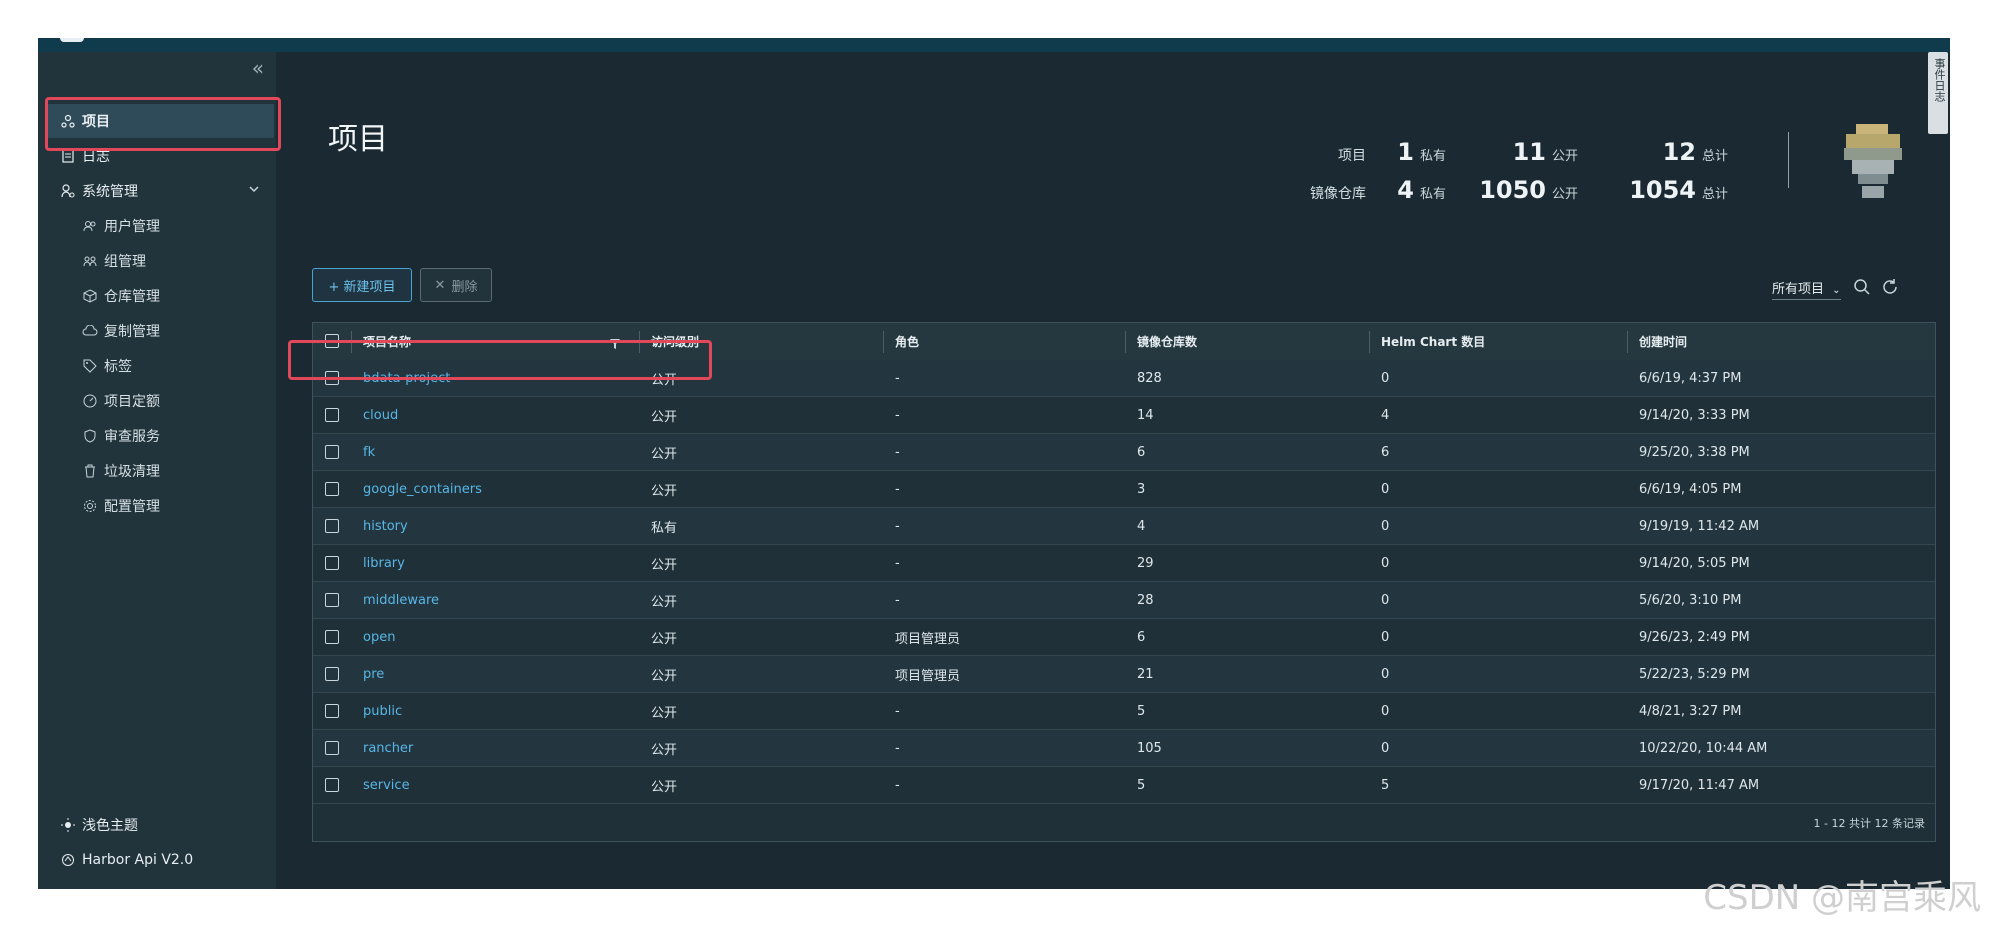 The image size is (1989, 927). What do you see at coordinates (362, 285) in the screenshot?
I see `new-project-button: + 新建项目` at bounding box center [362, 285].